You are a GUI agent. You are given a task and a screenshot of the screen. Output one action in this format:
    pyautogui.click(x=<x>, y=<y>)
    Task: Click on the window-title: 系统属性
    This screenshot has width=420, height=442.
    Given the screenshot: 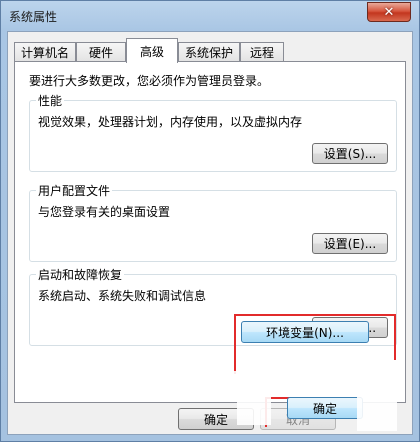 What is the action you would take?
    pyautogui.click(x=33, y=17)
    